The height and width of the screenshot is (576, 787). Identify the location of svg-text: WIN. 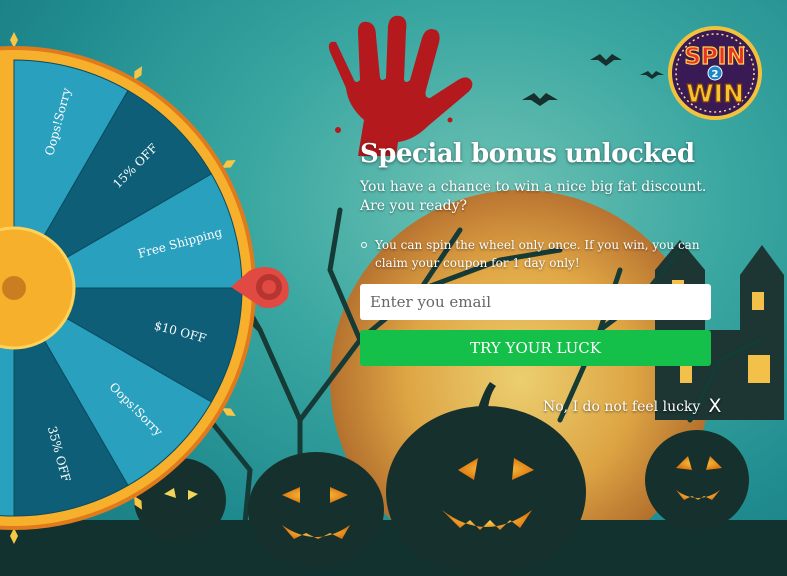
(715, 93).